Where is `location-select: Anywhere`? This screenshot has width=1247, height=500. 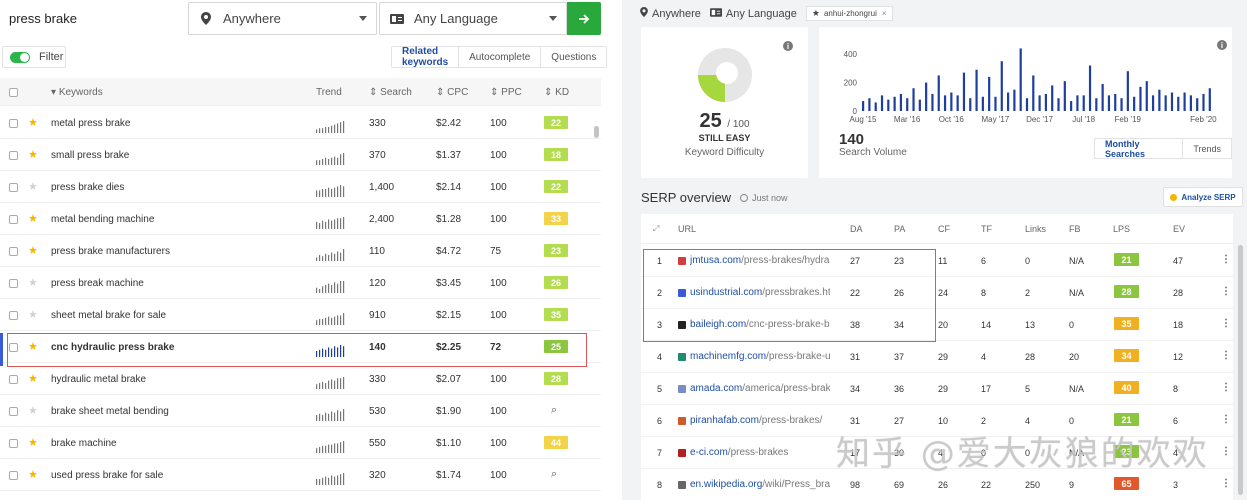
location-select: Anywhere is located at coordinates (282, 18).